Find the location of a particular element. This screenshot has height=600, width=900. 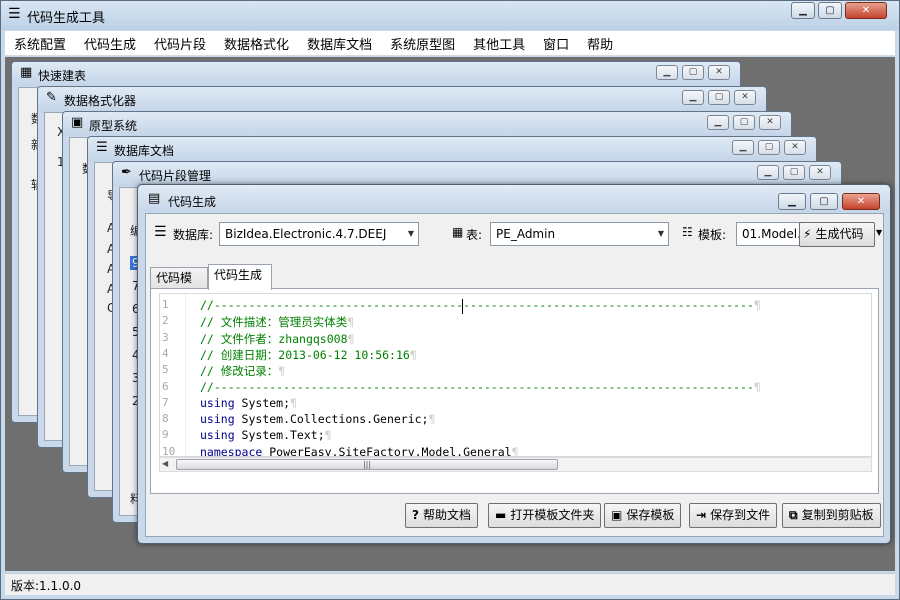

line-number: 10 is located at coordinates (169, 450).